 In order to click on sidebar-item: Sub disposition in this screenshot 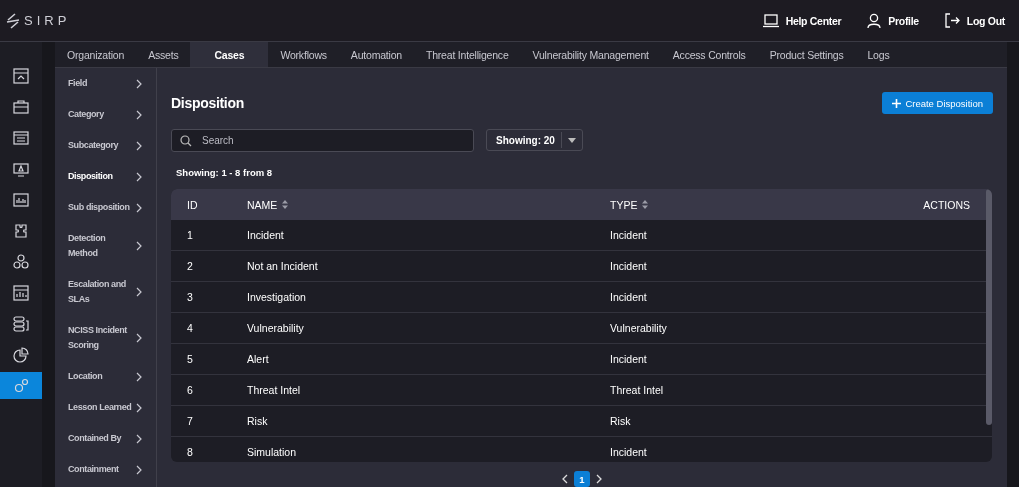, I will do `click(105, 207)`.